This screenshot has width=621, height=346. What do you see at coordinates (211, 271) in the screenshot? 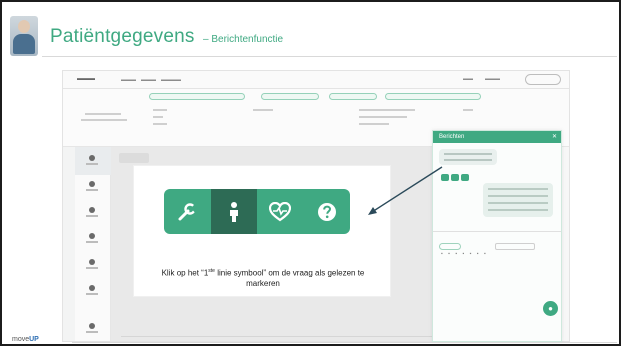
I see `callout-text-sup: ste` at bounding box center [211, 271].